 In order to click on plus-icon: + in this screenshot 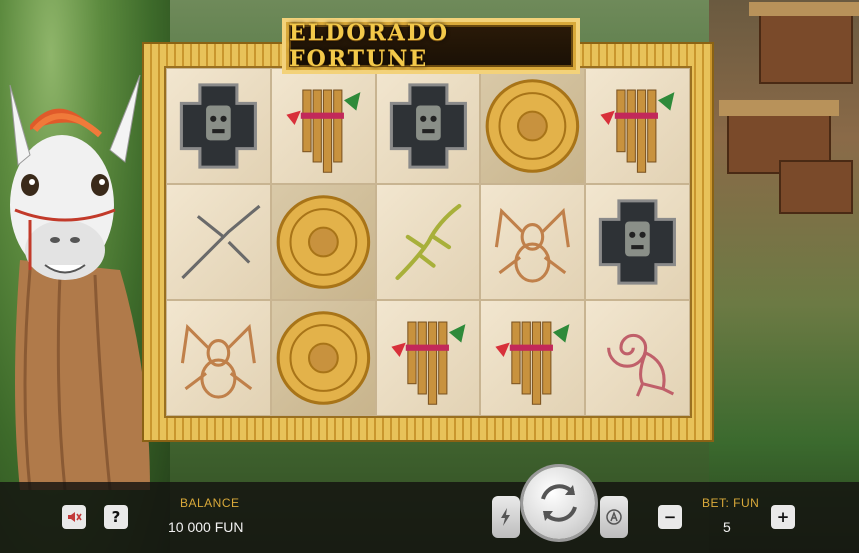, I will do `click(783, 517)`.